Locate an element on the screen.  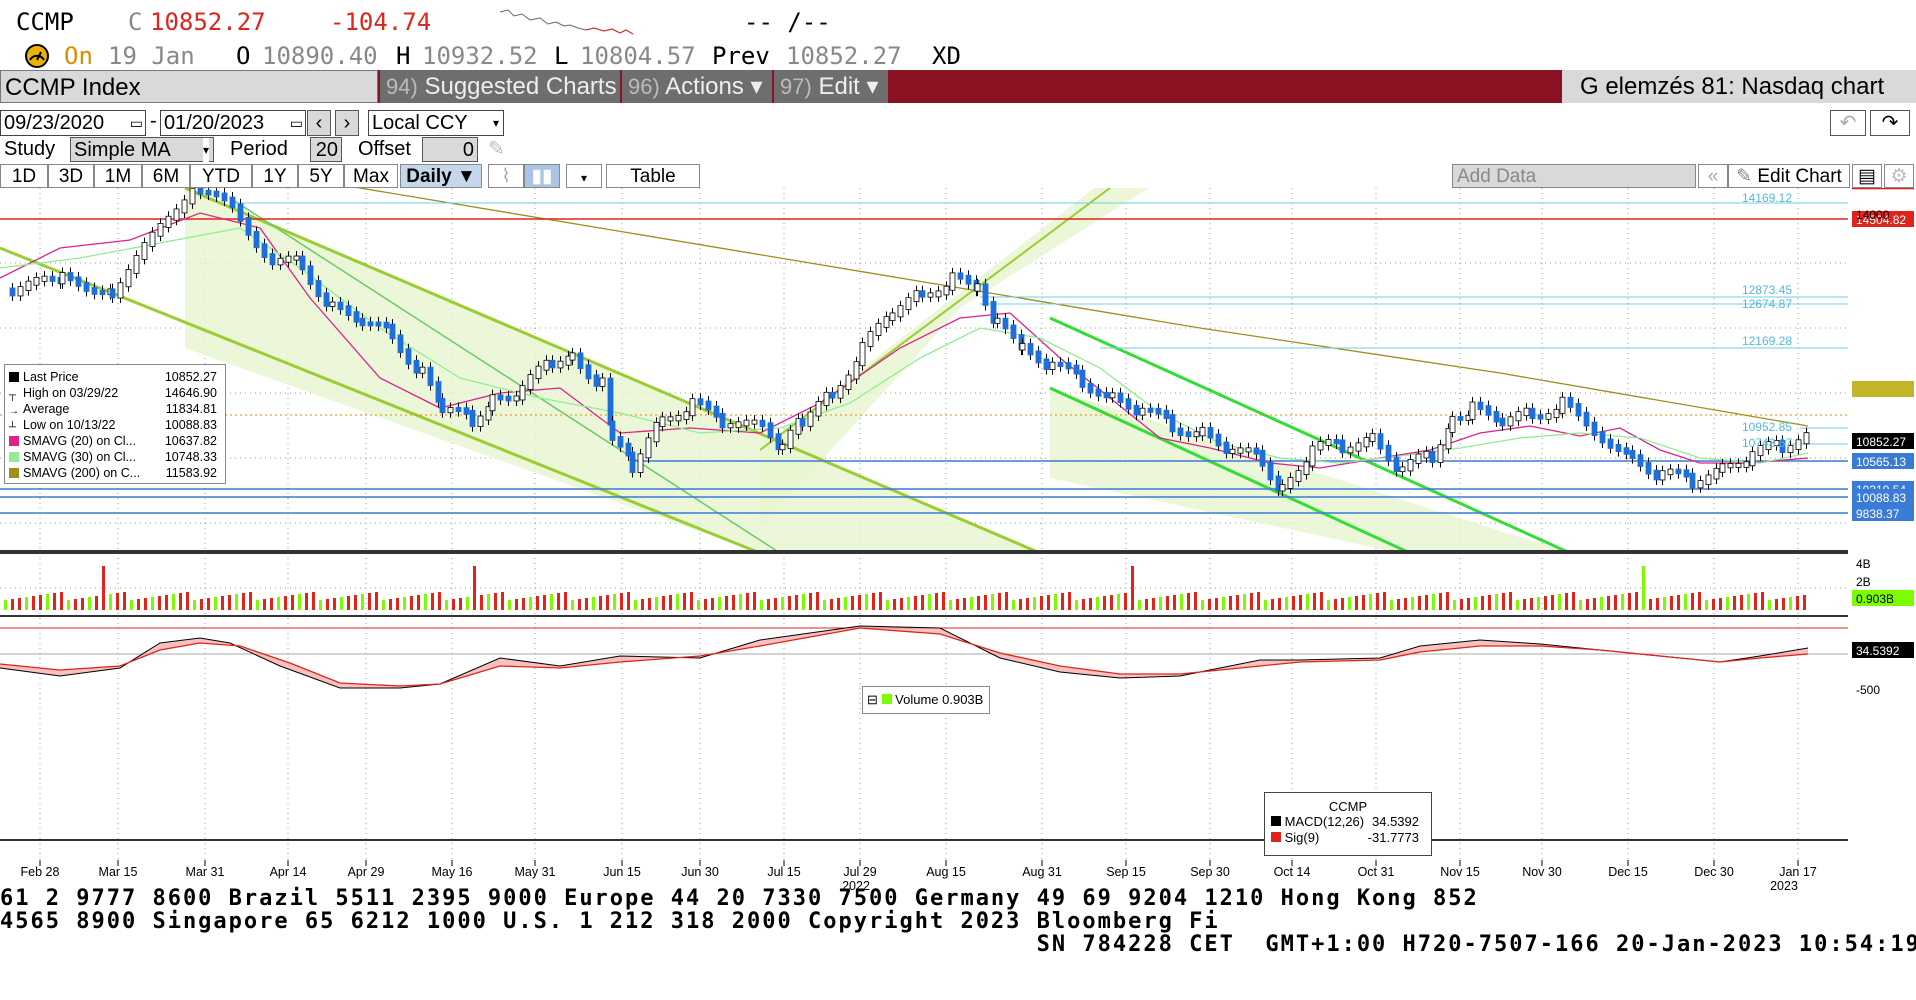
range-tab-max: Max is located at coordinates (371, 176).